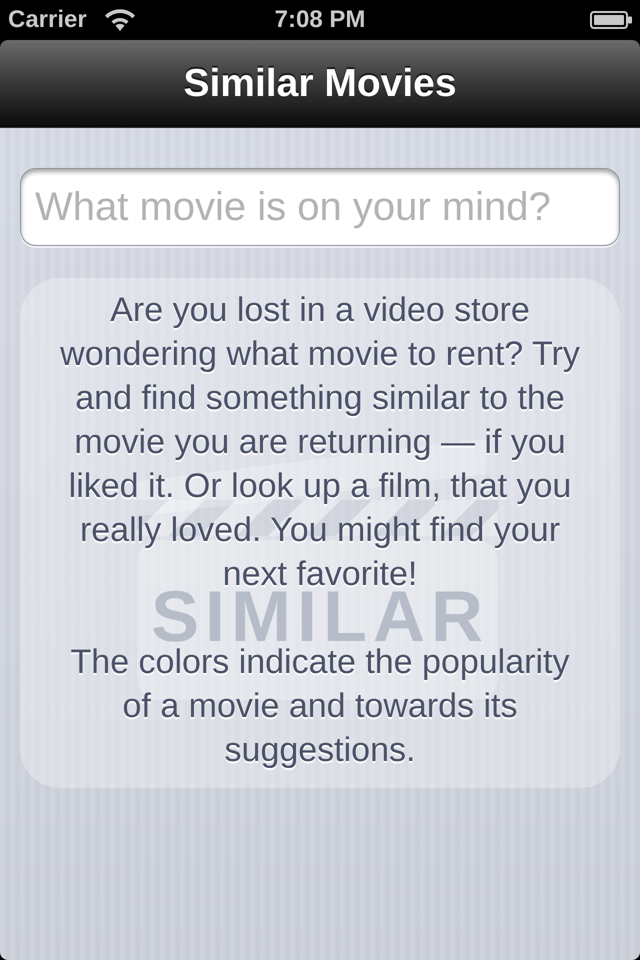  What do you see at coordinates (320, 706) in the screenshot?
I see `info-paragraph: The colors indicate the popularity of a movie and towards its suggestions.` at bounding box center [320, 706].